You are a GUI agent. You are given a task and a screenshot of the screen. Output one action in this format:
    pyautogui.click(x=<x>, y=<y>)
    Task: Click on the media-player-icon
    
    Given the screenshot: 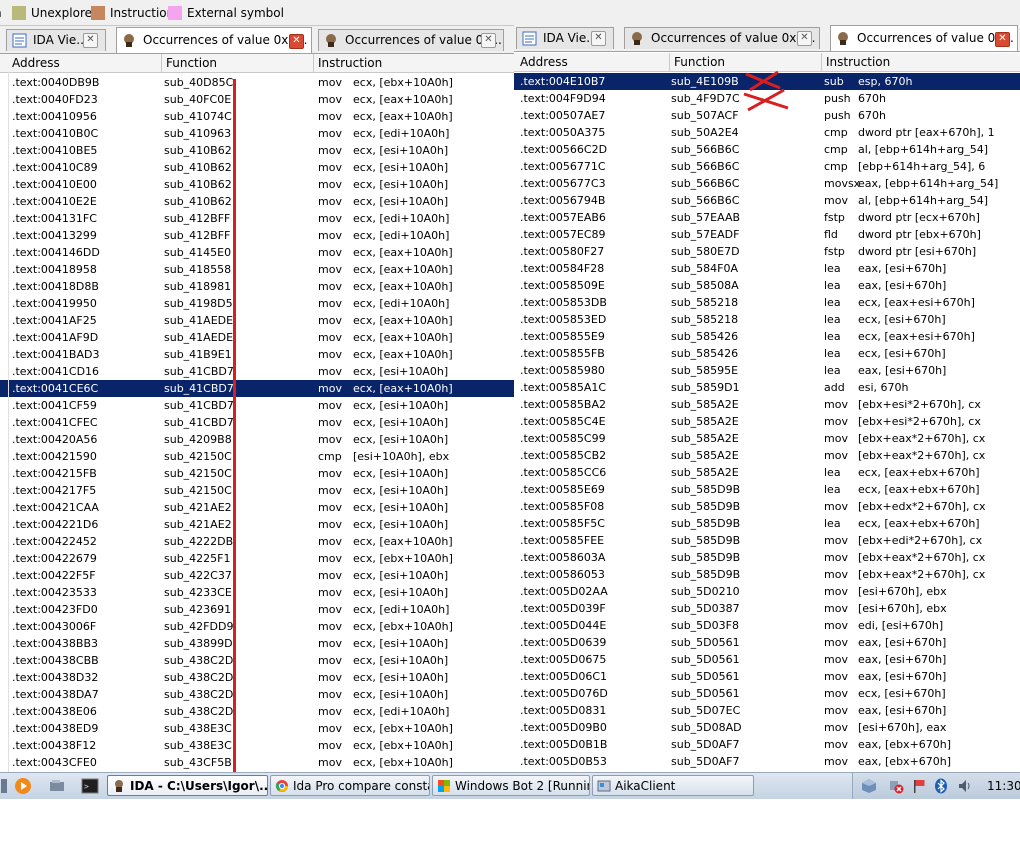 What is the action you would take?
    pyautogui.click(x=23, y=786)
    